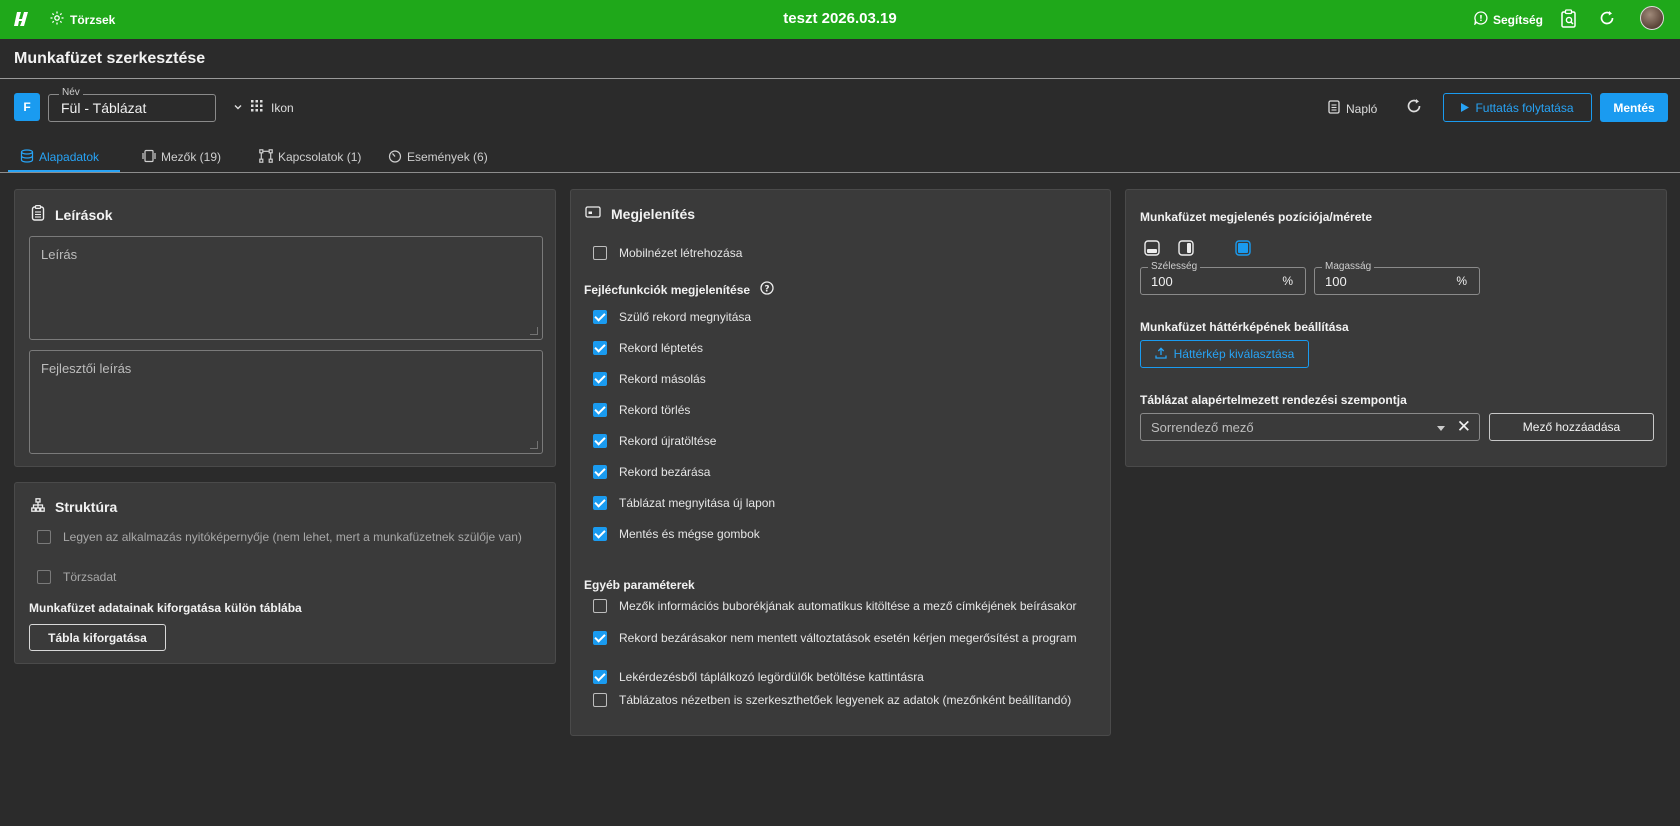  Describe the element at coordinates (1518, 19) in the screenshot. I see `help-label: Segítség` at that location.